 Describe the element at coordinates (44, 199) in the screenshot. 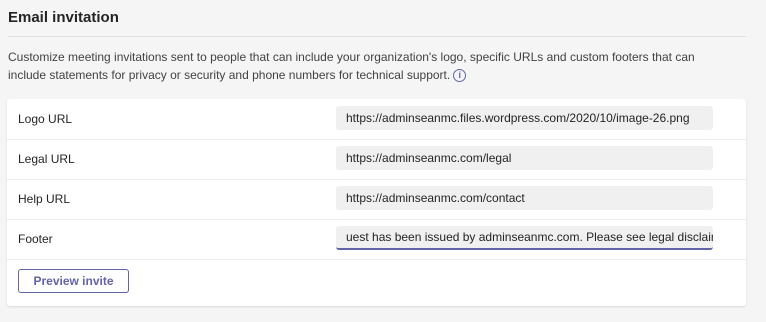

I see `help-url-label: Help URL` at that location.